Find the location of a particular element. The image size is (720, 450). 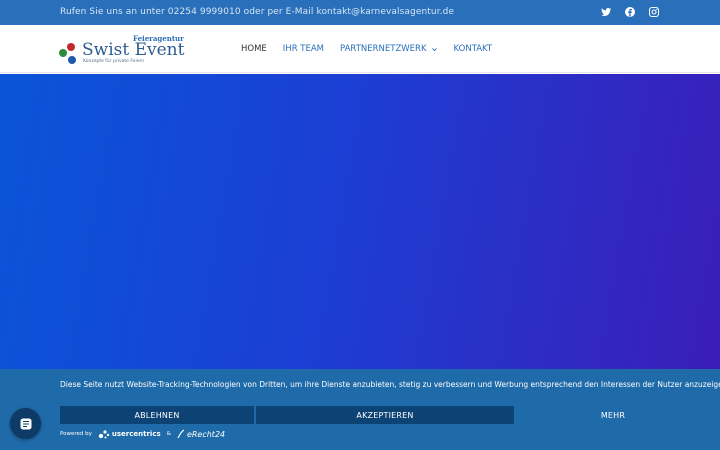

nav-kontakt: KONTAKT is located at coordinates (473, 49).